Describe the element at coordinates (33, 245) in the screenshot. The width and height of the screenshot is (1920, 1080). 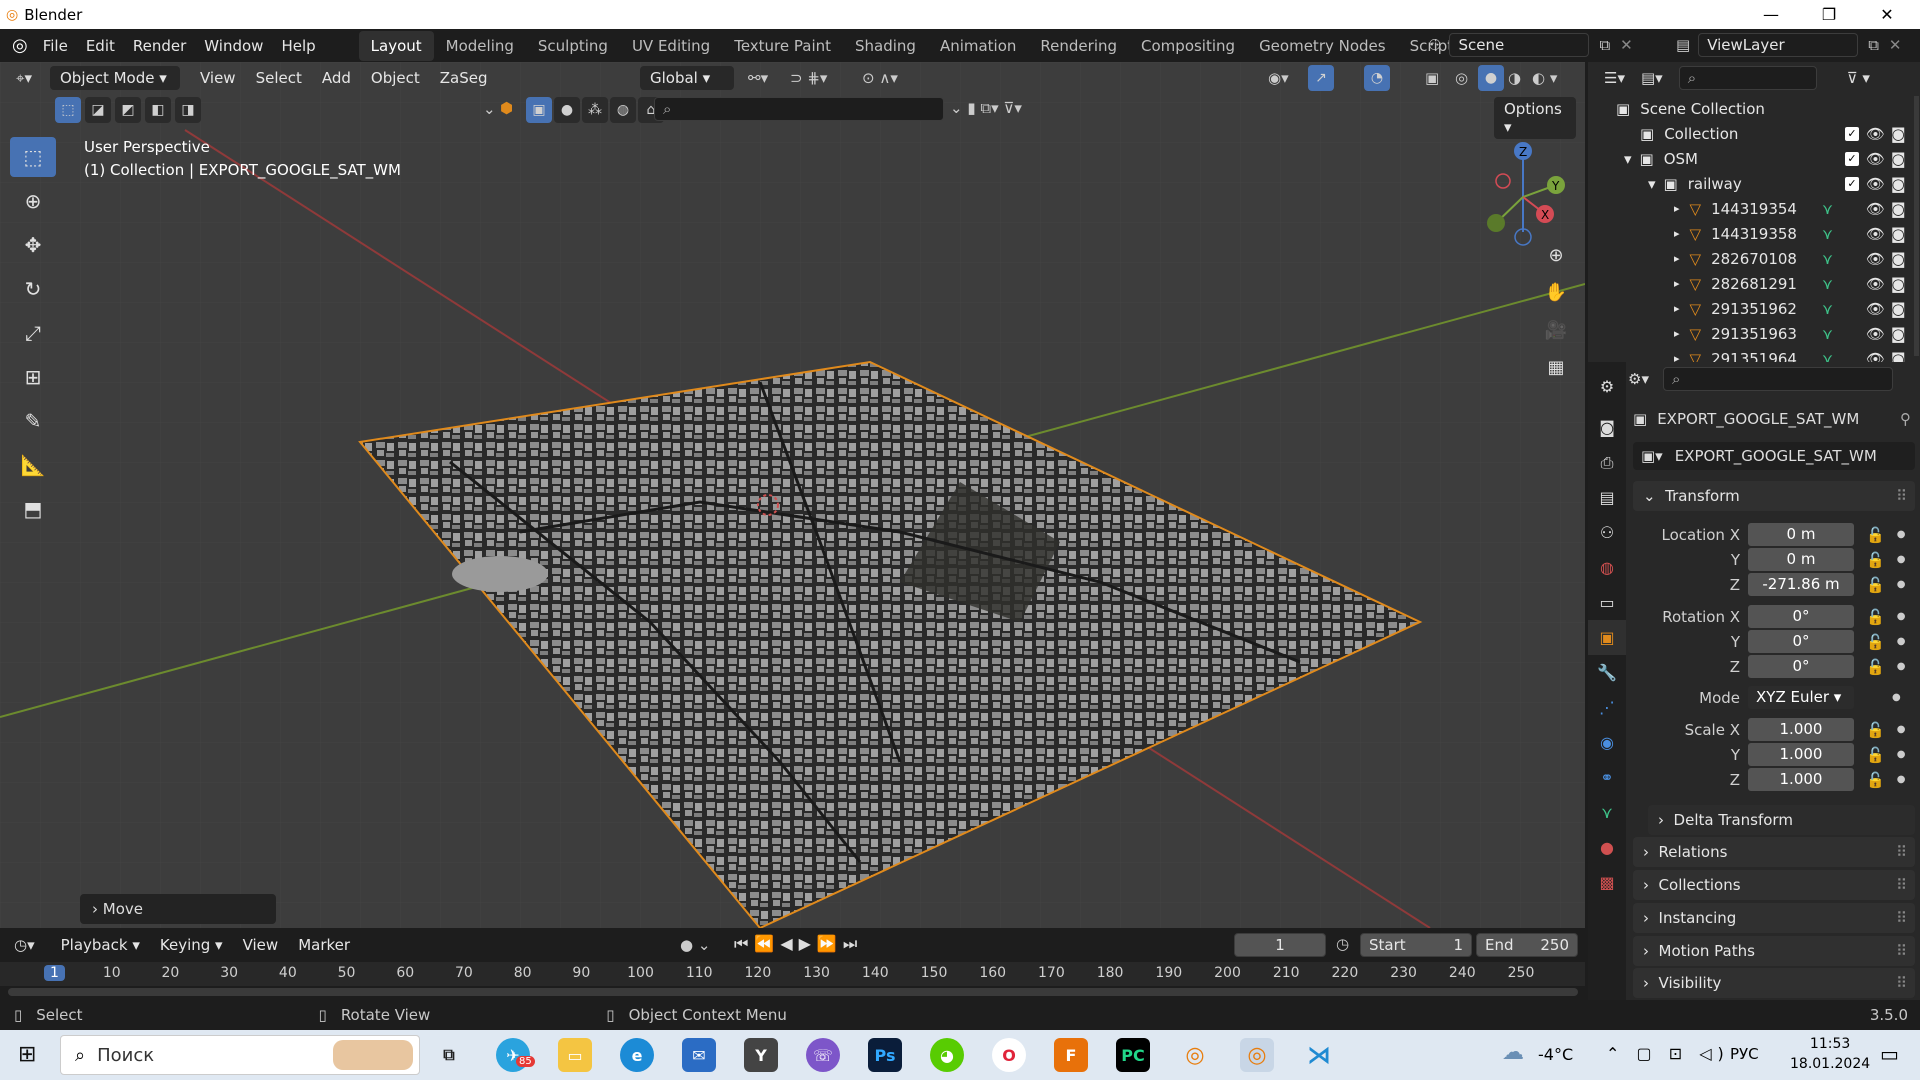
I see `move-tool-icon: ✥` at that location.